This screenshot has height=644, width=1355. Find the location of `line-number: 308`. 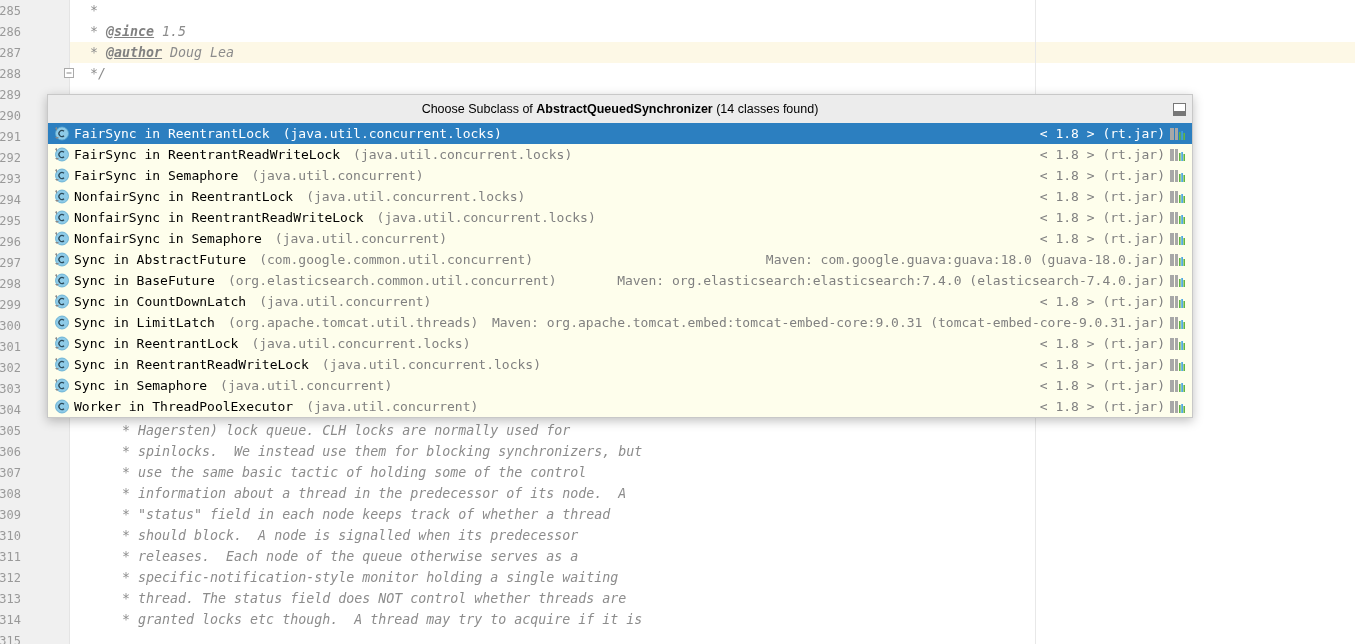

line-number: 308 is located at coordinates (10, 493).